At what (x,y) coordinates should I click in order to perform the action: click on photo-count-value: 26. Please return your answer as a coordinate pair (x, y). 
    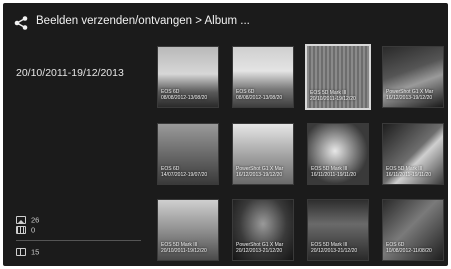
    Looking at the image, I should click on (35, 220).